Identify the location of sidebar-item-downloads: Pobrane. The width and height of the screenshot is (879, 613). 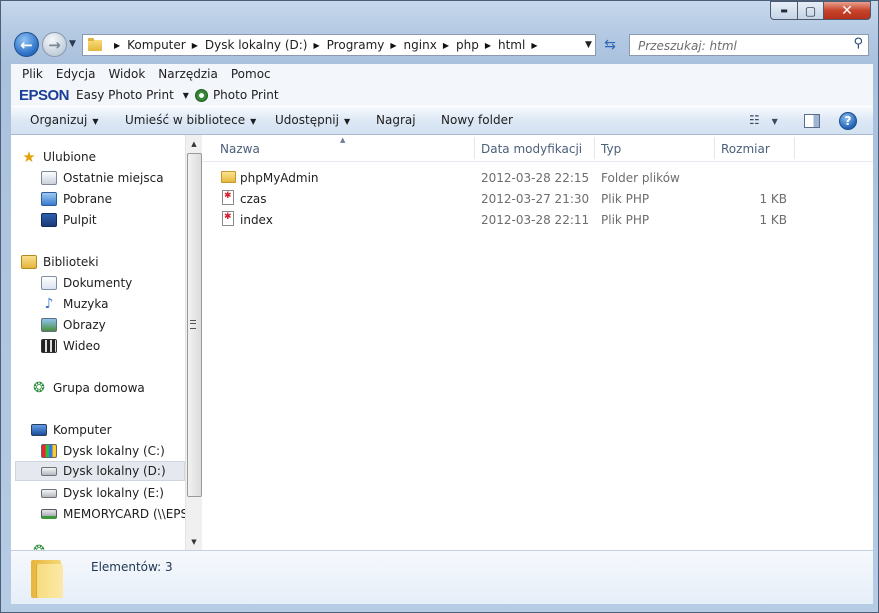
(76, 199).